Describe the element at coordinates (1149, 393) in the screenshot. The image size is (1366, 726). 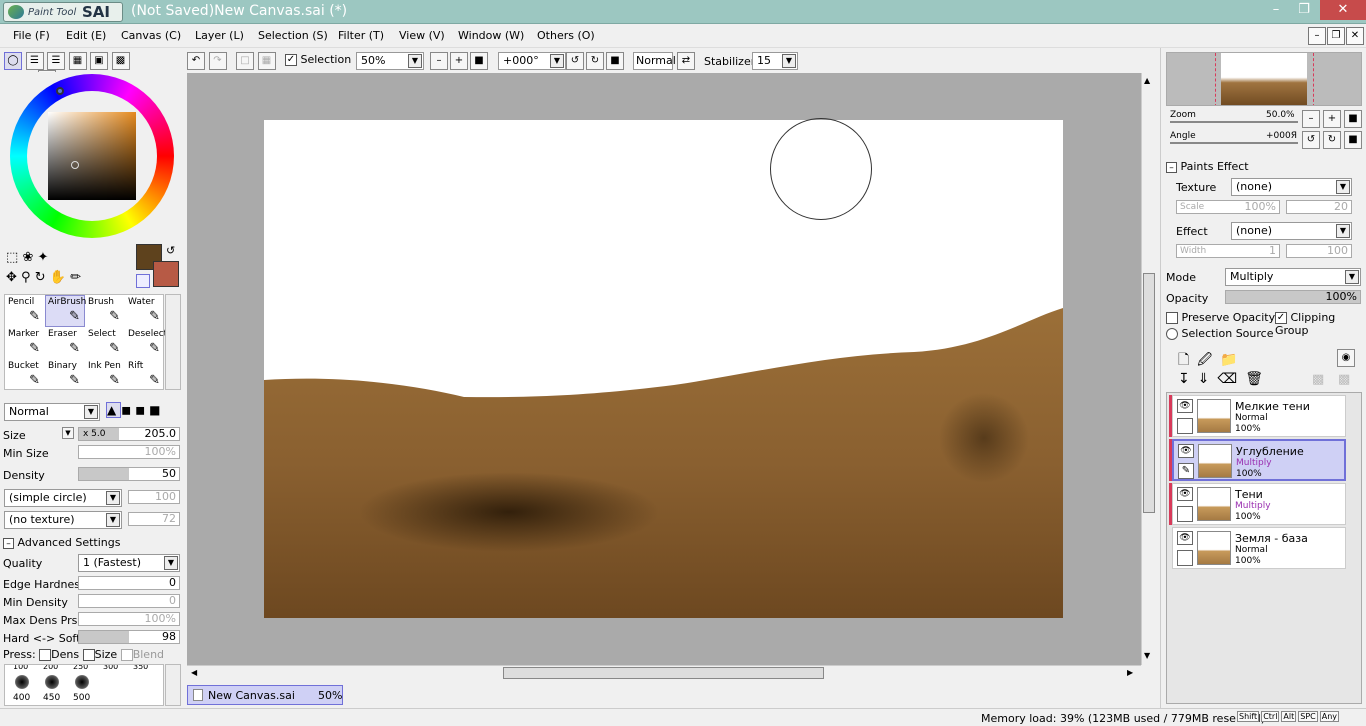
I see `vertical-scroll-thumb` at that location.